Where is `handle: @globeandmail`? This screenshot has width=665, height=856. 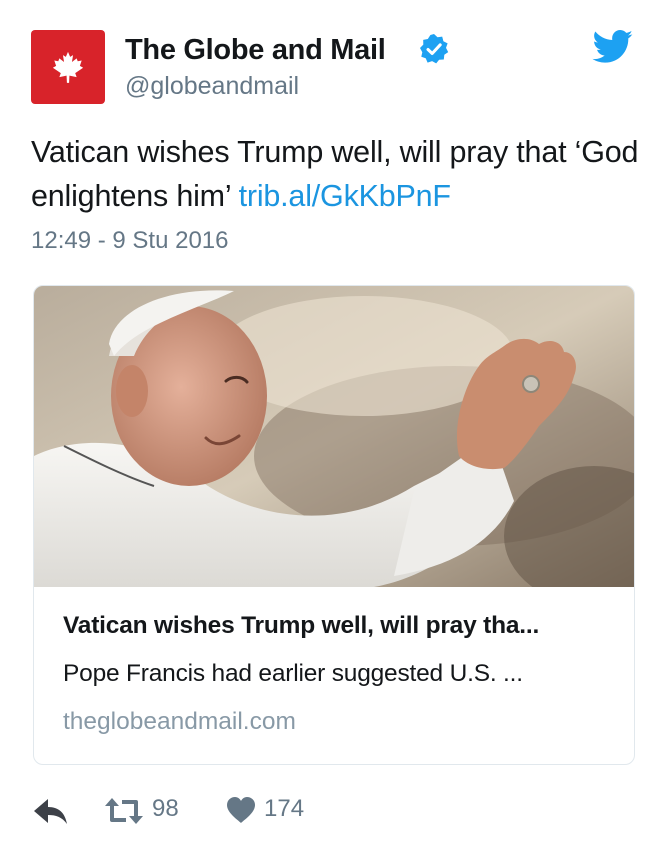 handle: @globeandmail is located at coordinates (212, 86).